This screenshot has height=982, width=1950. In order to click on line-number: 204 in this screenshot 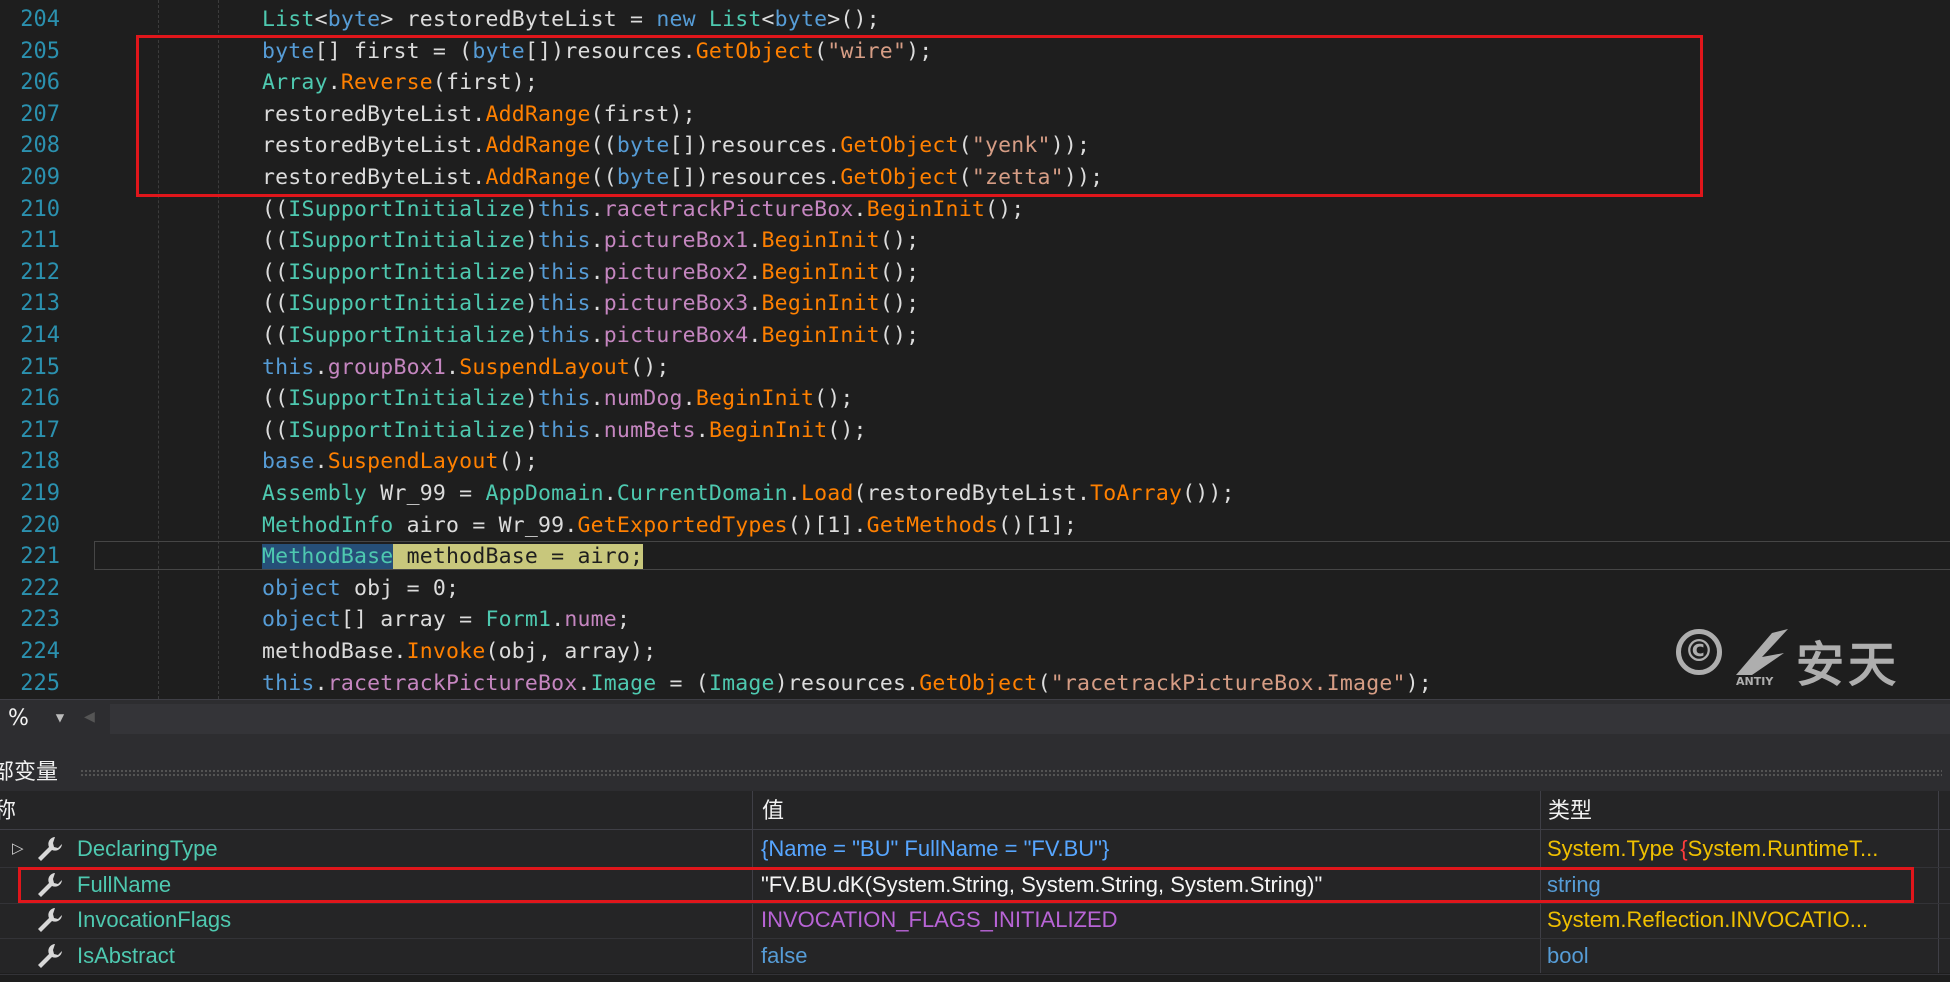, I will do `click(40, 19)`.